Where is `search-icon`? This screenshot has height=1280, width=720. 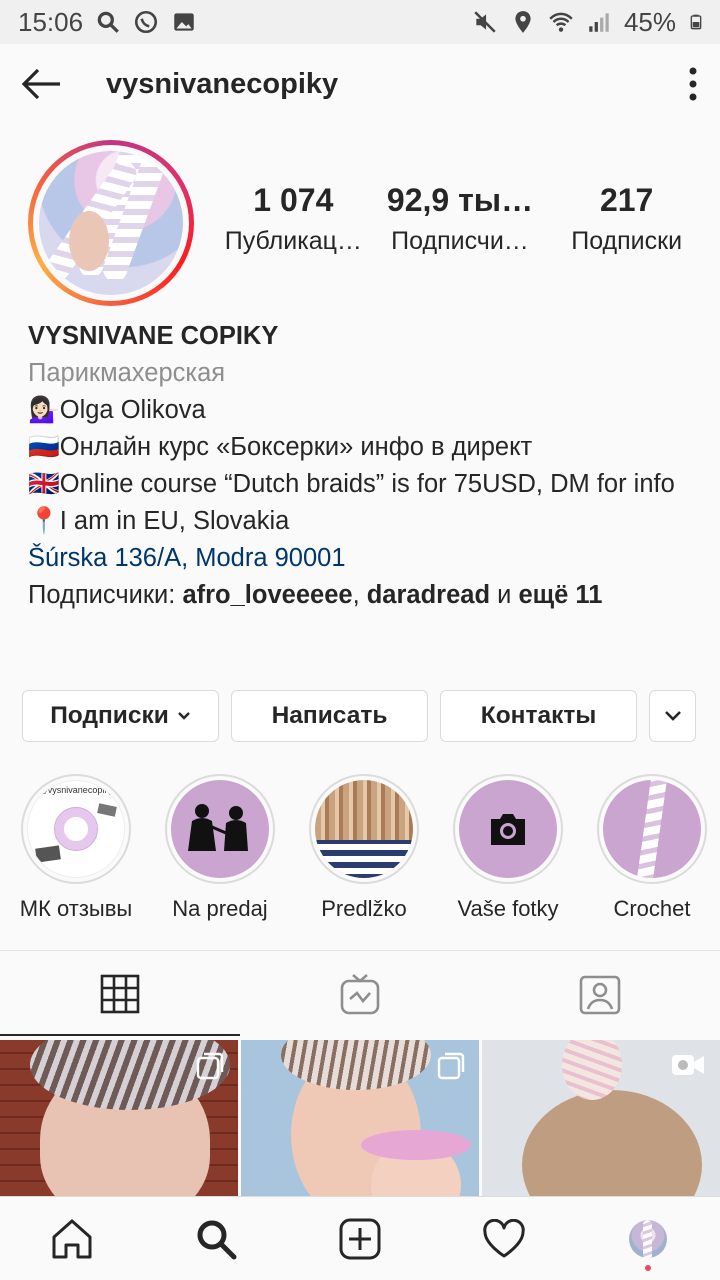
search-icon is located at coordinates (217, 1239).